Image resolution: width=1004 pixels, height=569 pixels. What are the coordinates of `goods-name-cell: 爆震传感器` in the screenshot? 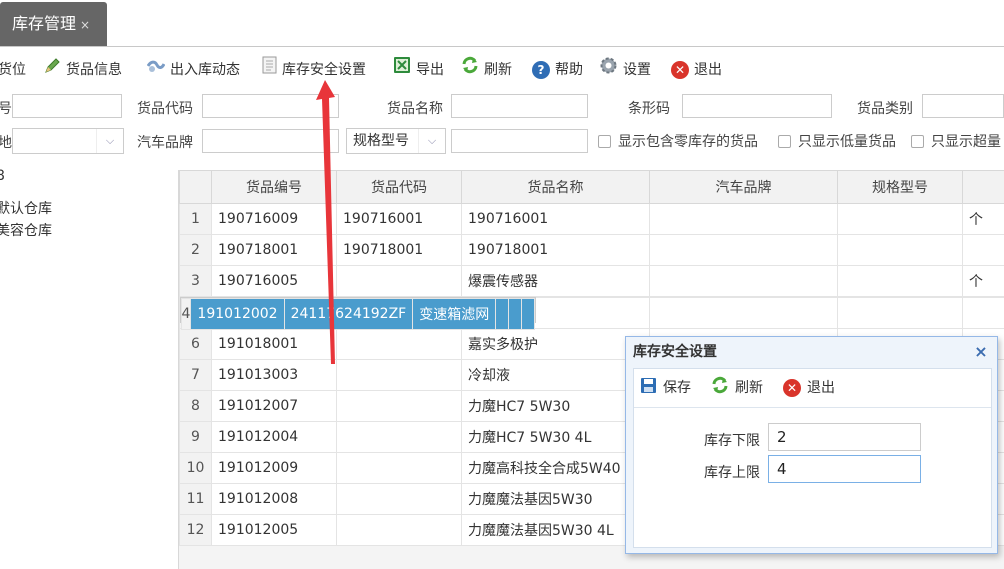 It's located at (555, 281).